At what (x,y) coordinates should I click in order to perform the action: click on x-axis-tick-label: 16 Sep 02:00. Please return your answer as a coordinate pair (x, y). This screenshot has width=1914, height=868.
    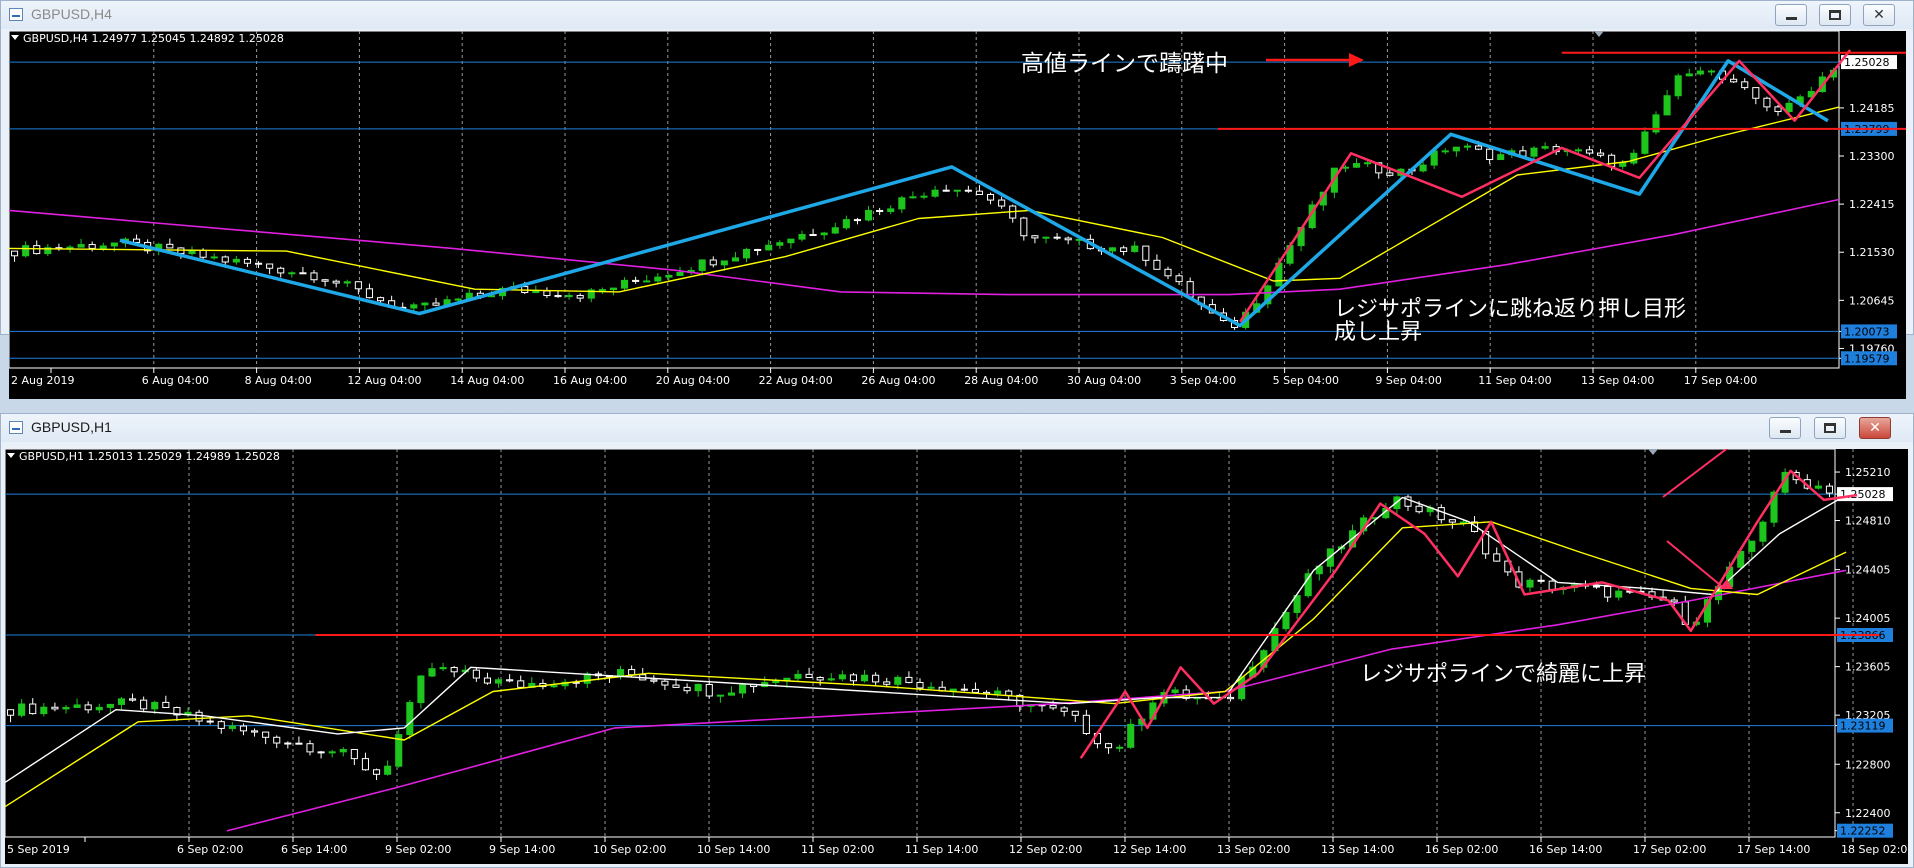
    Looking at the image, I should click on (1461, 849).